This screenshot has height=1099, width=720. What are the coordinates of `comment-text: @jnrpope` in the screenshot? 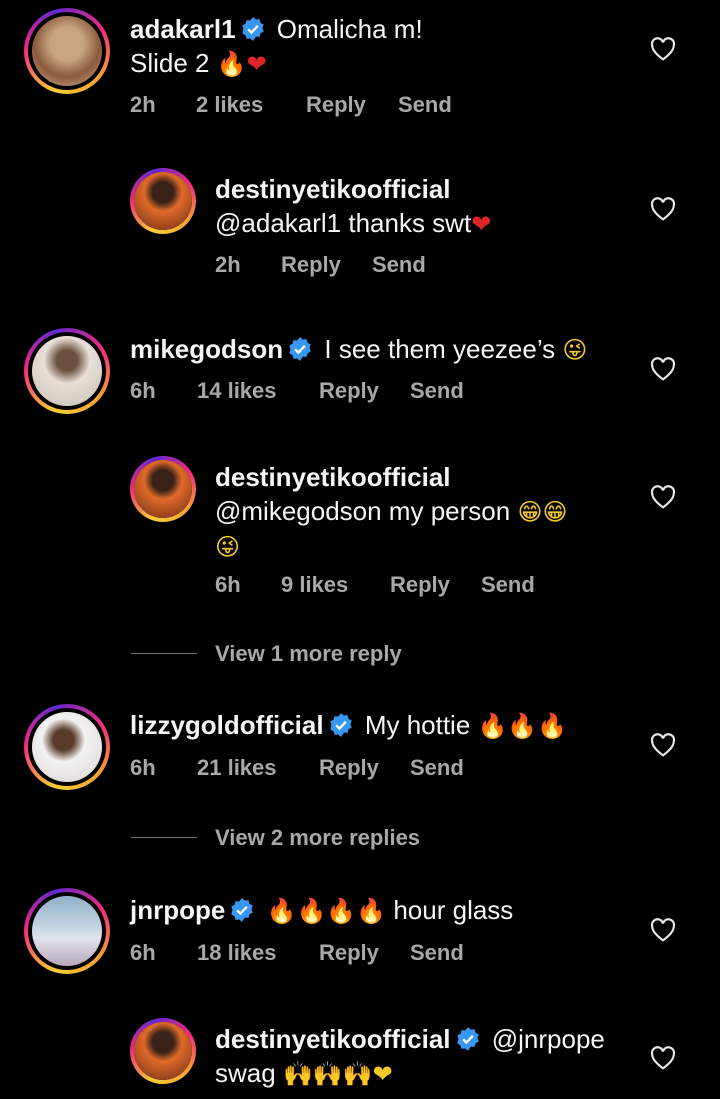 It's located at (548, 1039).